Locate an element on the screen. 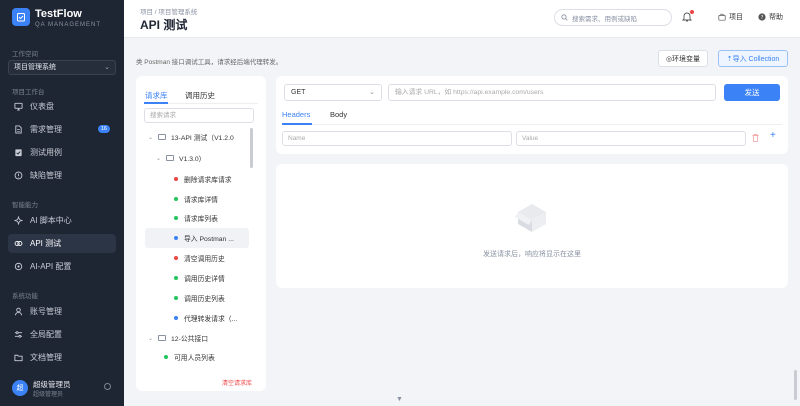  env-variables-button: ◎环境变量 is located at coordinates (683, 58).